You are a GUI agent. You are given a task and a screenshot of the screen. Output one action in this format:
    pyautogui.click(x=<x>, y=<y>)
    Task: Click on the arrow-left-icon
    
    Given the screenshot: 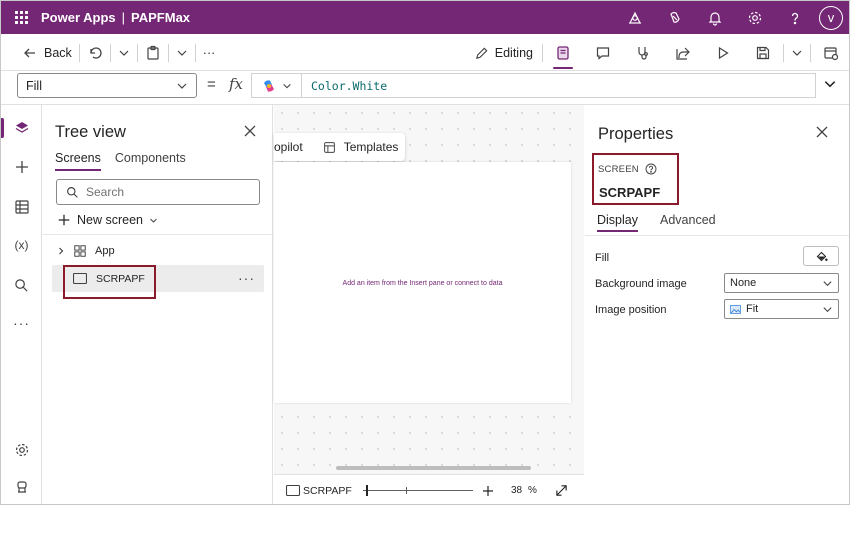 What is the action you would take?
    pyautogui.click(x=29, y=53)
    